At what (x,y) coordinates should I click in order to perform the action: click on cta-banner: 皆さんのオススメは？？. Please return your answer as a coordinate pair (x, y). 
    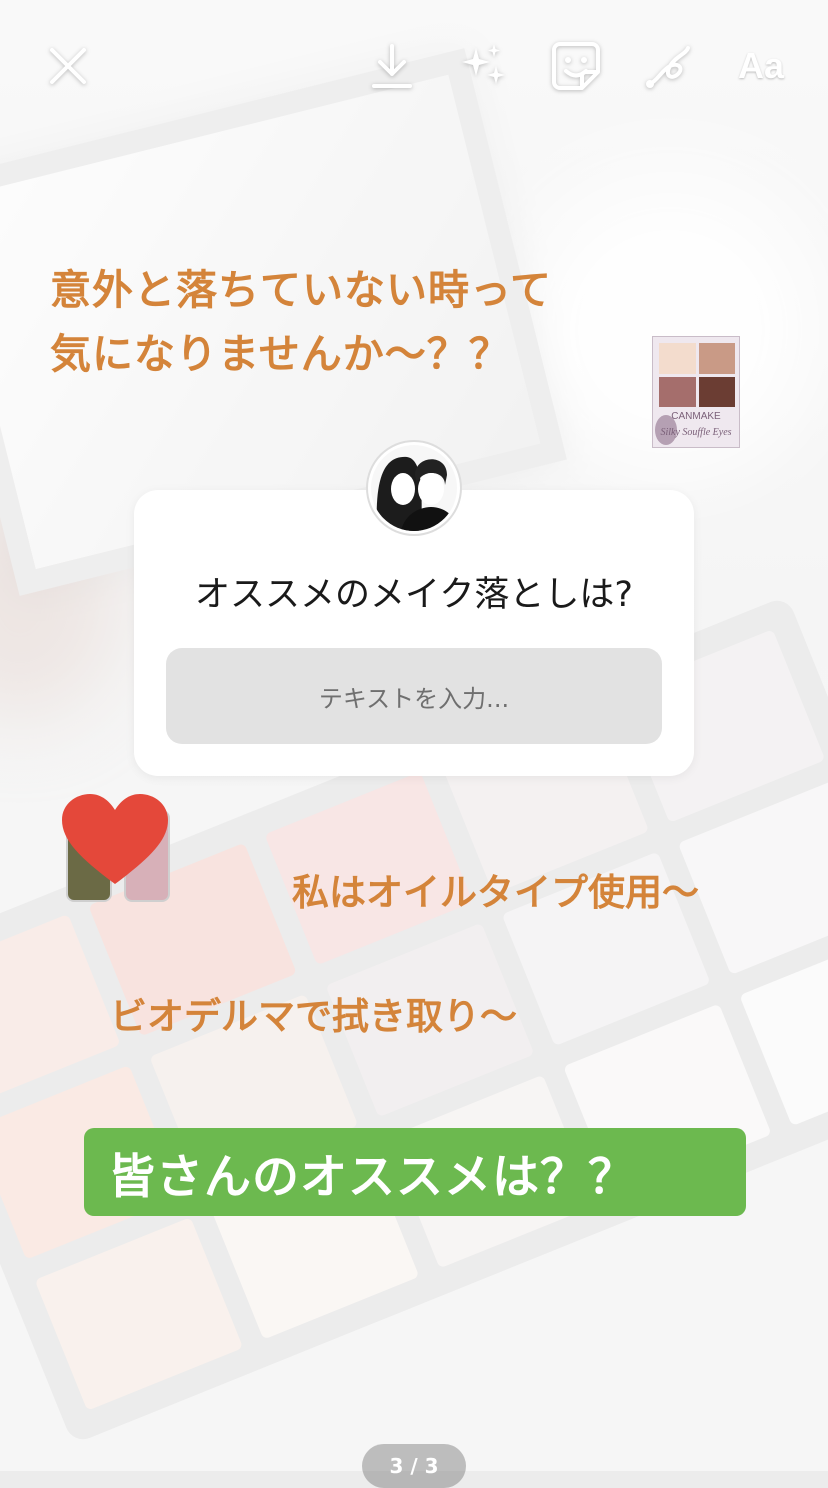
    Looking at the image, I should click on (415, 1172).